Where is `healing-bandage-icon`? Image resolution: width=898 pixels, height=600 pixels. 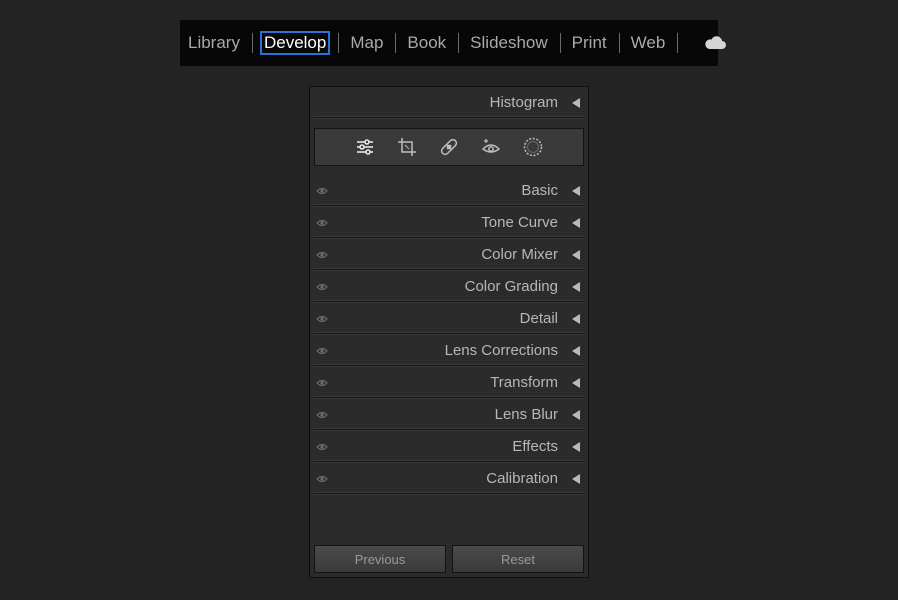
healing-bandage-icon is located at coordinates (449, 147).